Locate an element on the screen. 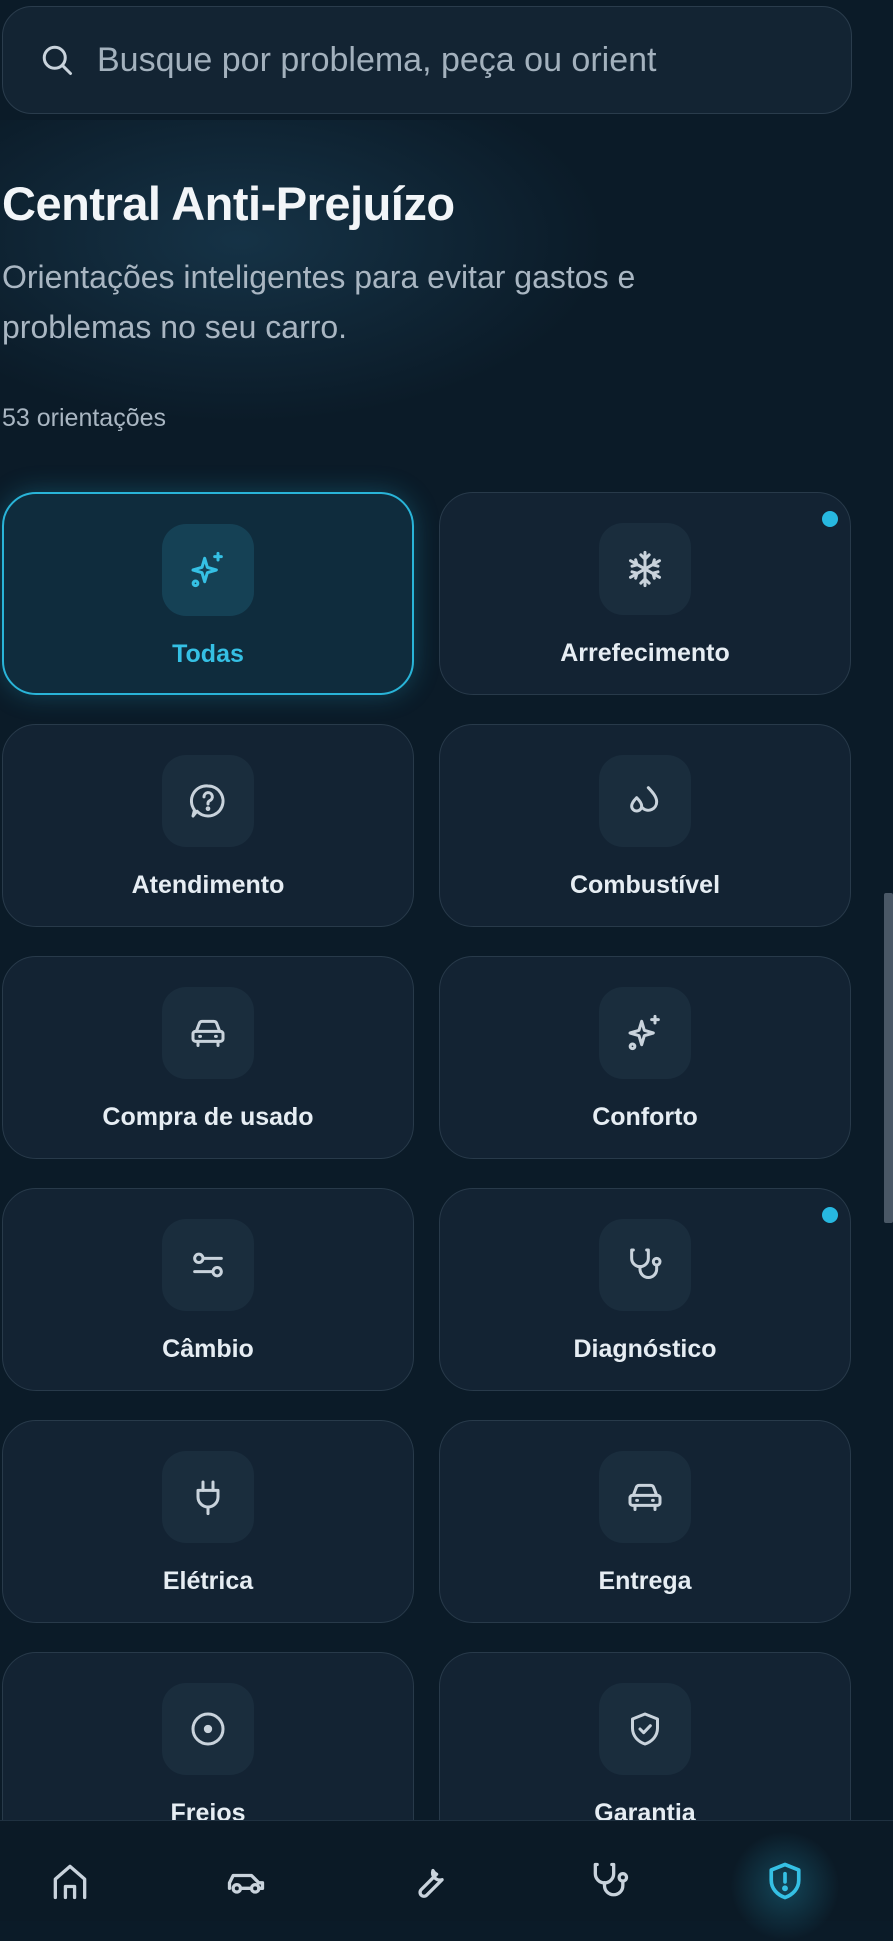  page-title: Central Anti-Prejuízo is located at coordinates (228, 203).